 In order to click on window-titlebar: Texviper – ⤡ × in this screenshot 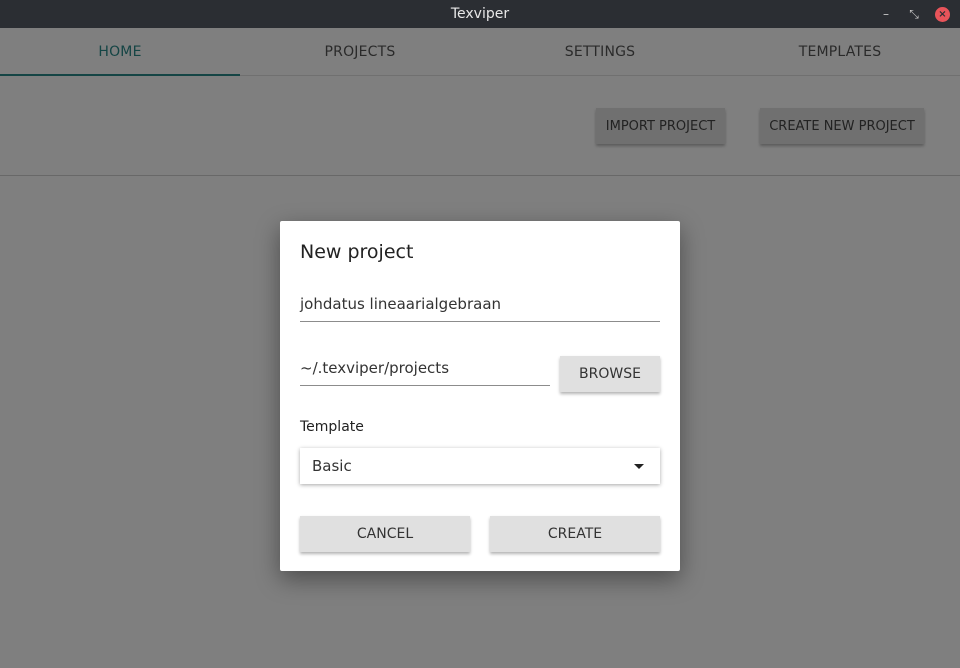, I will do `click(480, 14)`.